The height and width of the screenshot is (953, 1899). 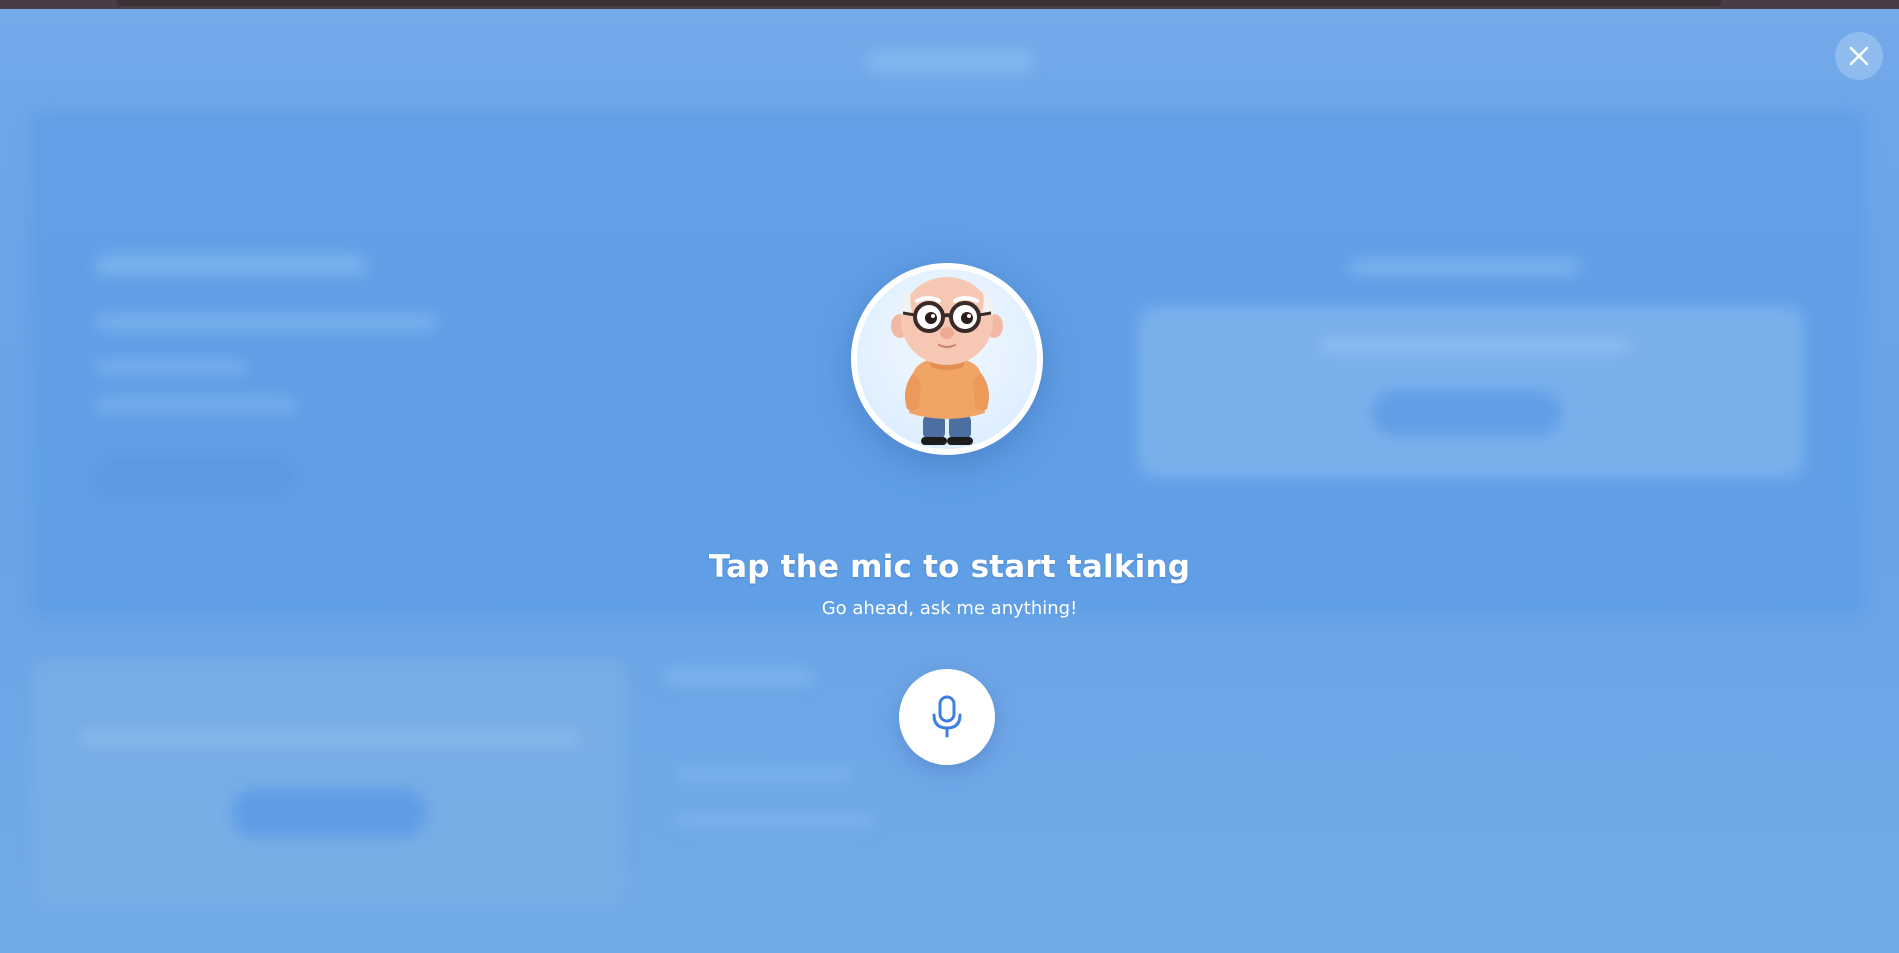 I want to click on character-avatar, so click(x=947, y=359).